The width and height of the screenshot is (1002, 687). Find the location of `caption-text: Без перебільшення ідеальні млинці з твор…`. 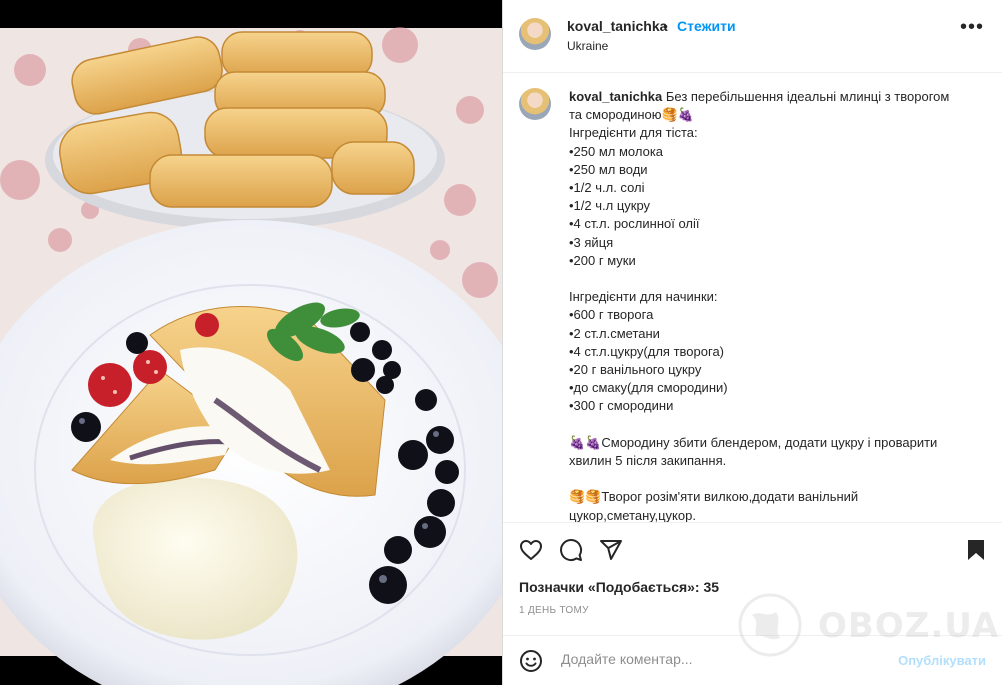

caption-text: Без перебільшення ідеальні млинці з твор… is located at coordinates (807, 96).